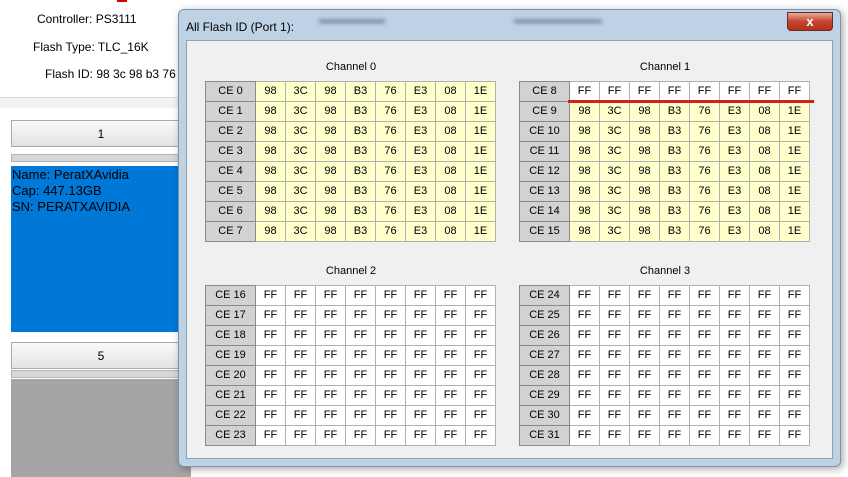 The image size is (848, 477). What do you see at coordinates (87, 19) in the screenshot?
I see `controller-label: Controller: PS3111` at bounding box center [87, 19].